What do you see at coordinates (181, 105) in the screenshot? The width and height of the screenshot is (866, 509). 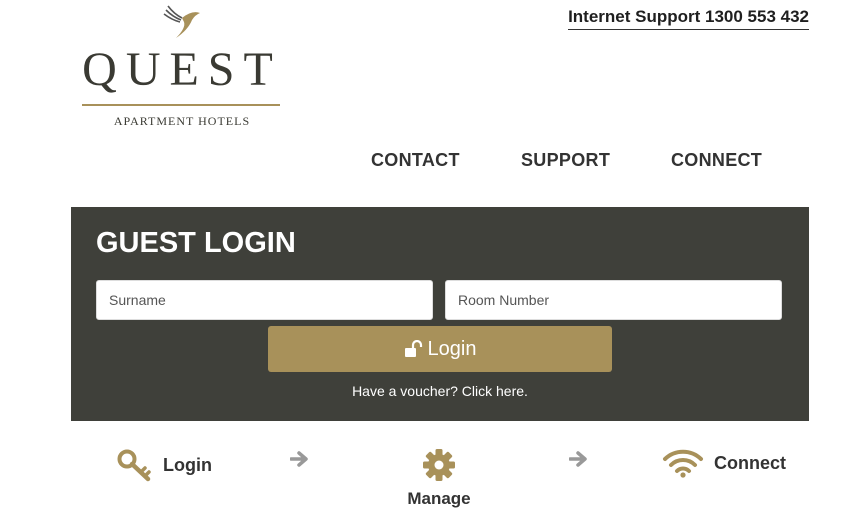 I see `logo-divider` at bounding box center [181, 105].